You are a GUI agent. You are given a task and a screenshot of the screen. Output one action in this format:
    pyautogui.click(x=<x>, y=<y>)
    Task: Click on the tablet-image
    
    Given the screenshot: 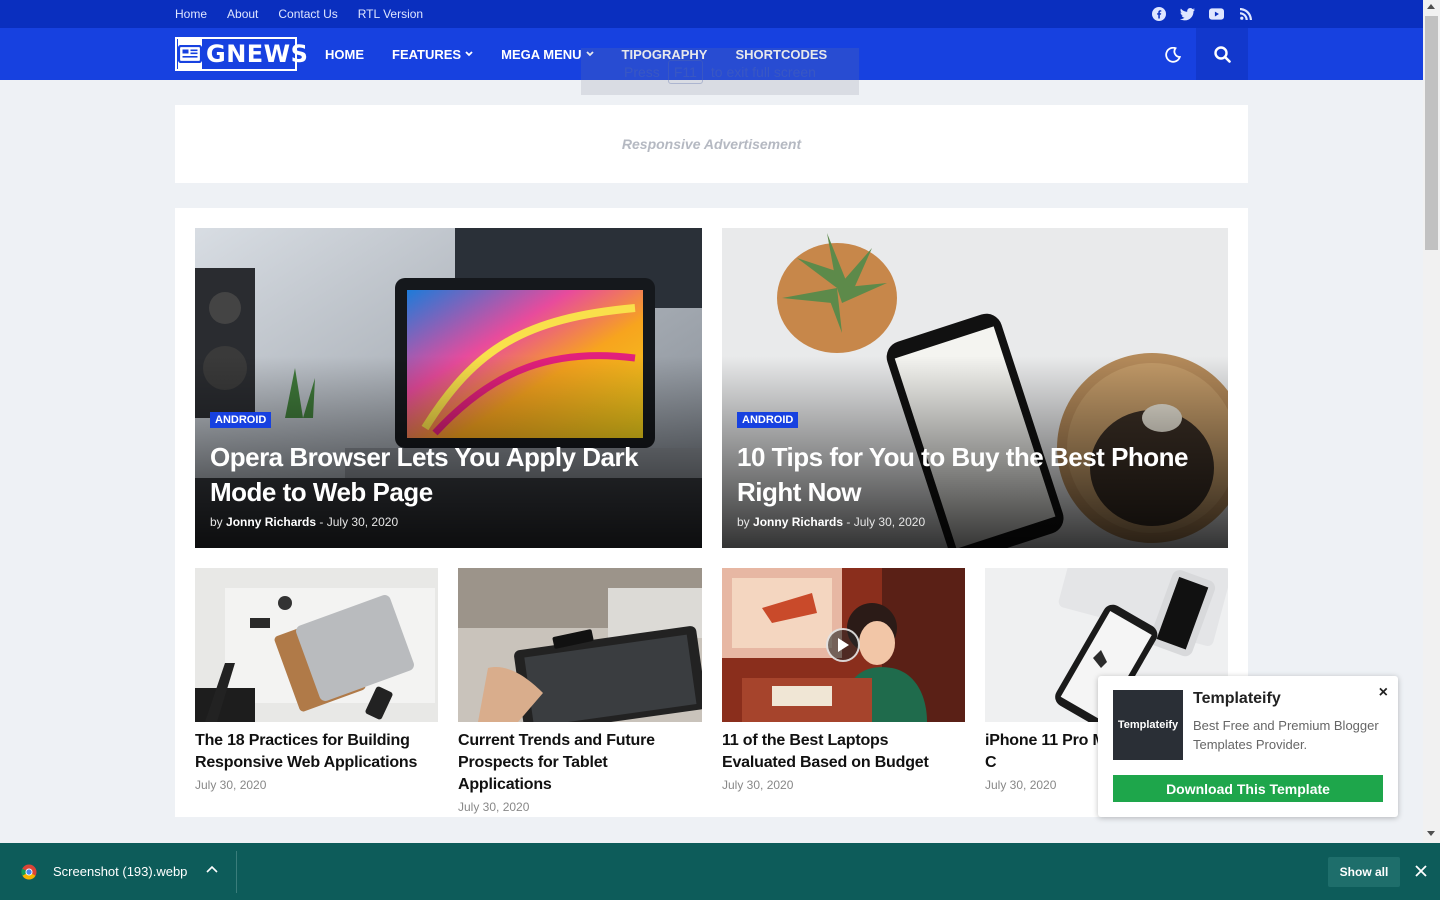 What is the action you would take?
    pyautogui.click(x=580, y=645)
    